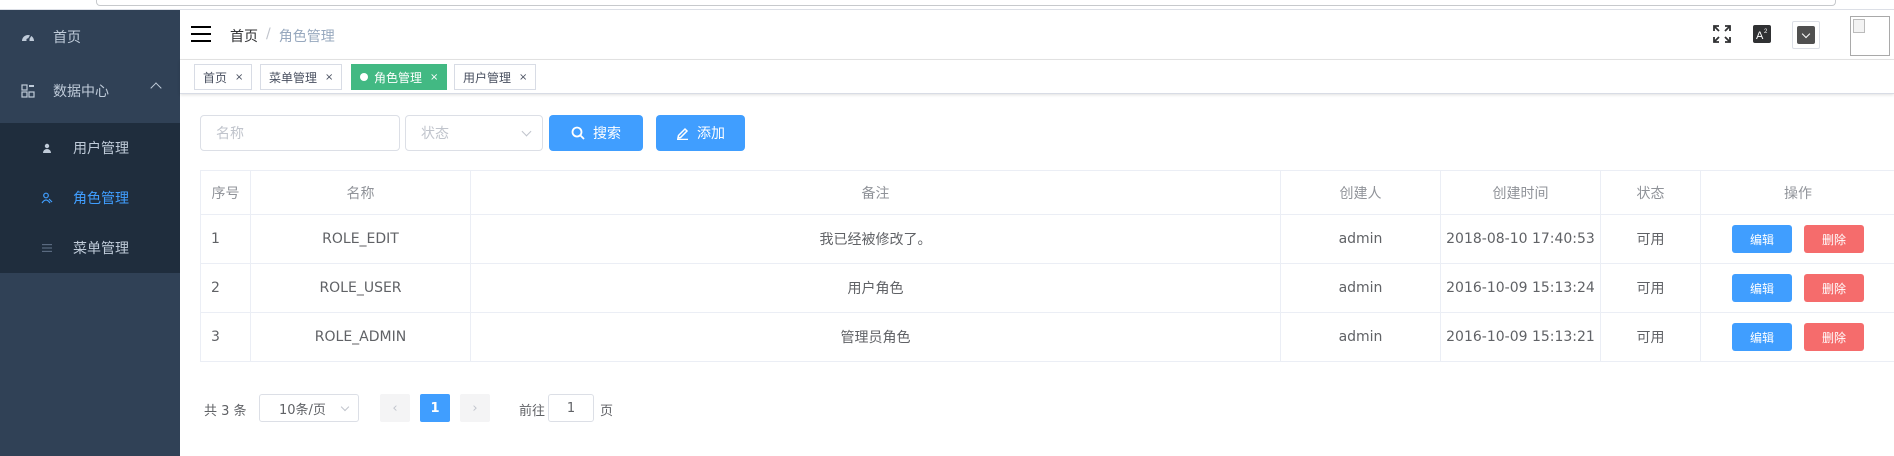 Image resolution: width=1894 pixels, height=456 pixels. I want to click on add-button-label: 添加, so click(711, 134).